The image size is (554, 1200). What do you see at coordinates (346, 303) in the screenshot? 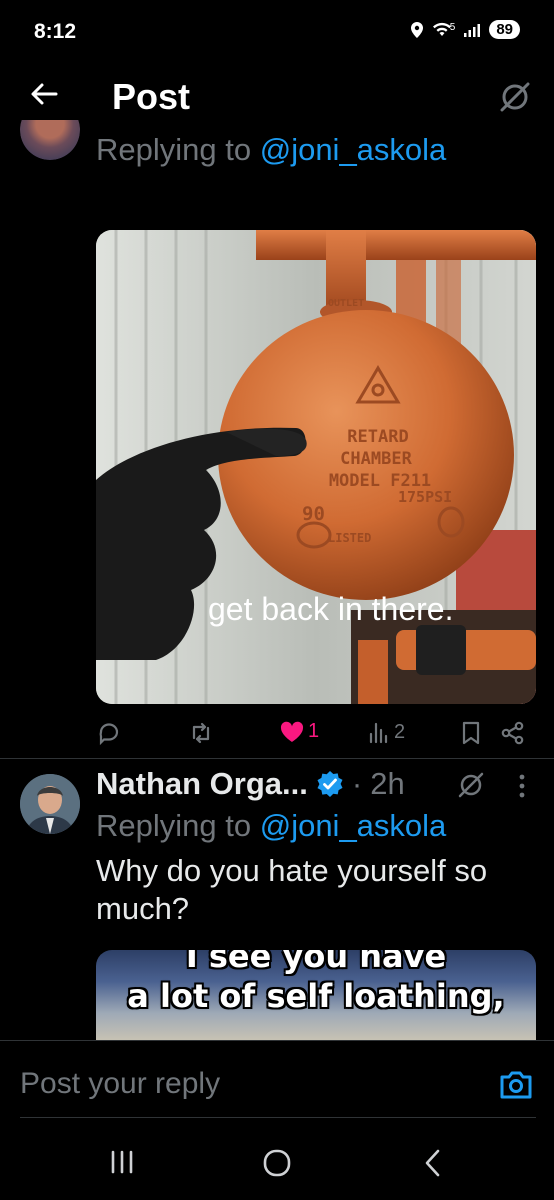
I see `engraved-text-7: OUTLET` at bounding box center [346, 303].